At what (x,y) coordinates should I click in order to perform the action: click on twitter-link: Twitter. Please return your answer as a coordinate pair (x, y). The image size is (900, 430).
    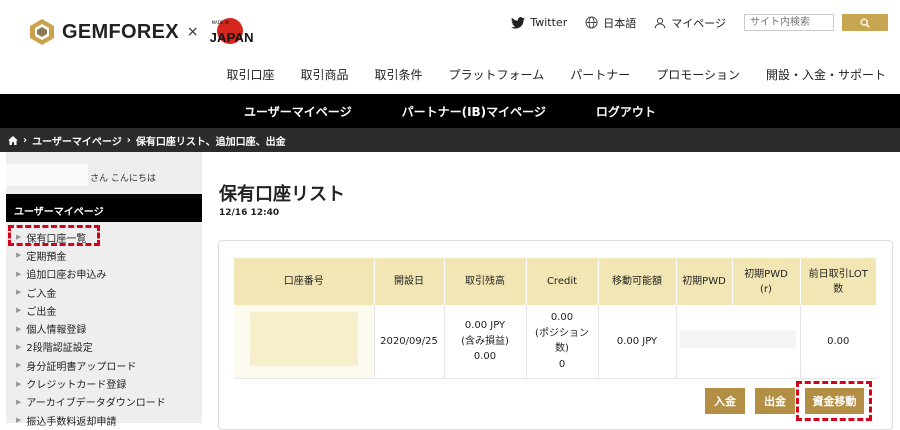
    Looking at the image, I should click on (539, 22).